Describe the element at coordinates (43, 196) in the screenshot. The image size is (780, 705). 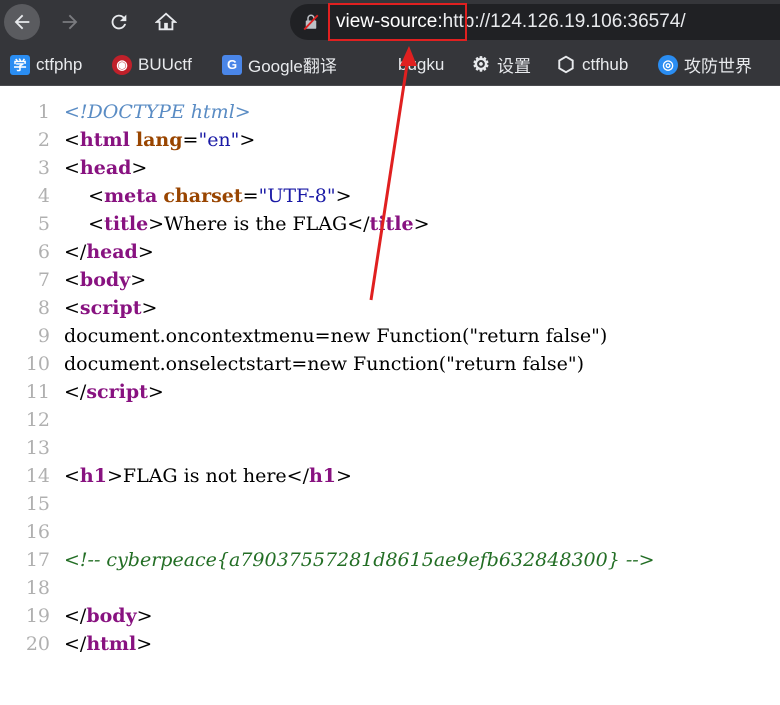
I see `line-number: 4` at that location.